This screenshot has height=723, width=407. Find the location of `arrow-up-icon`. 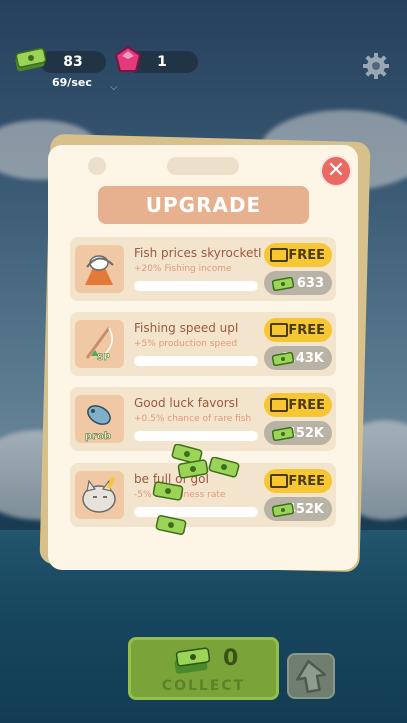

arrow-up-icon is located at coordinates (311, 676).